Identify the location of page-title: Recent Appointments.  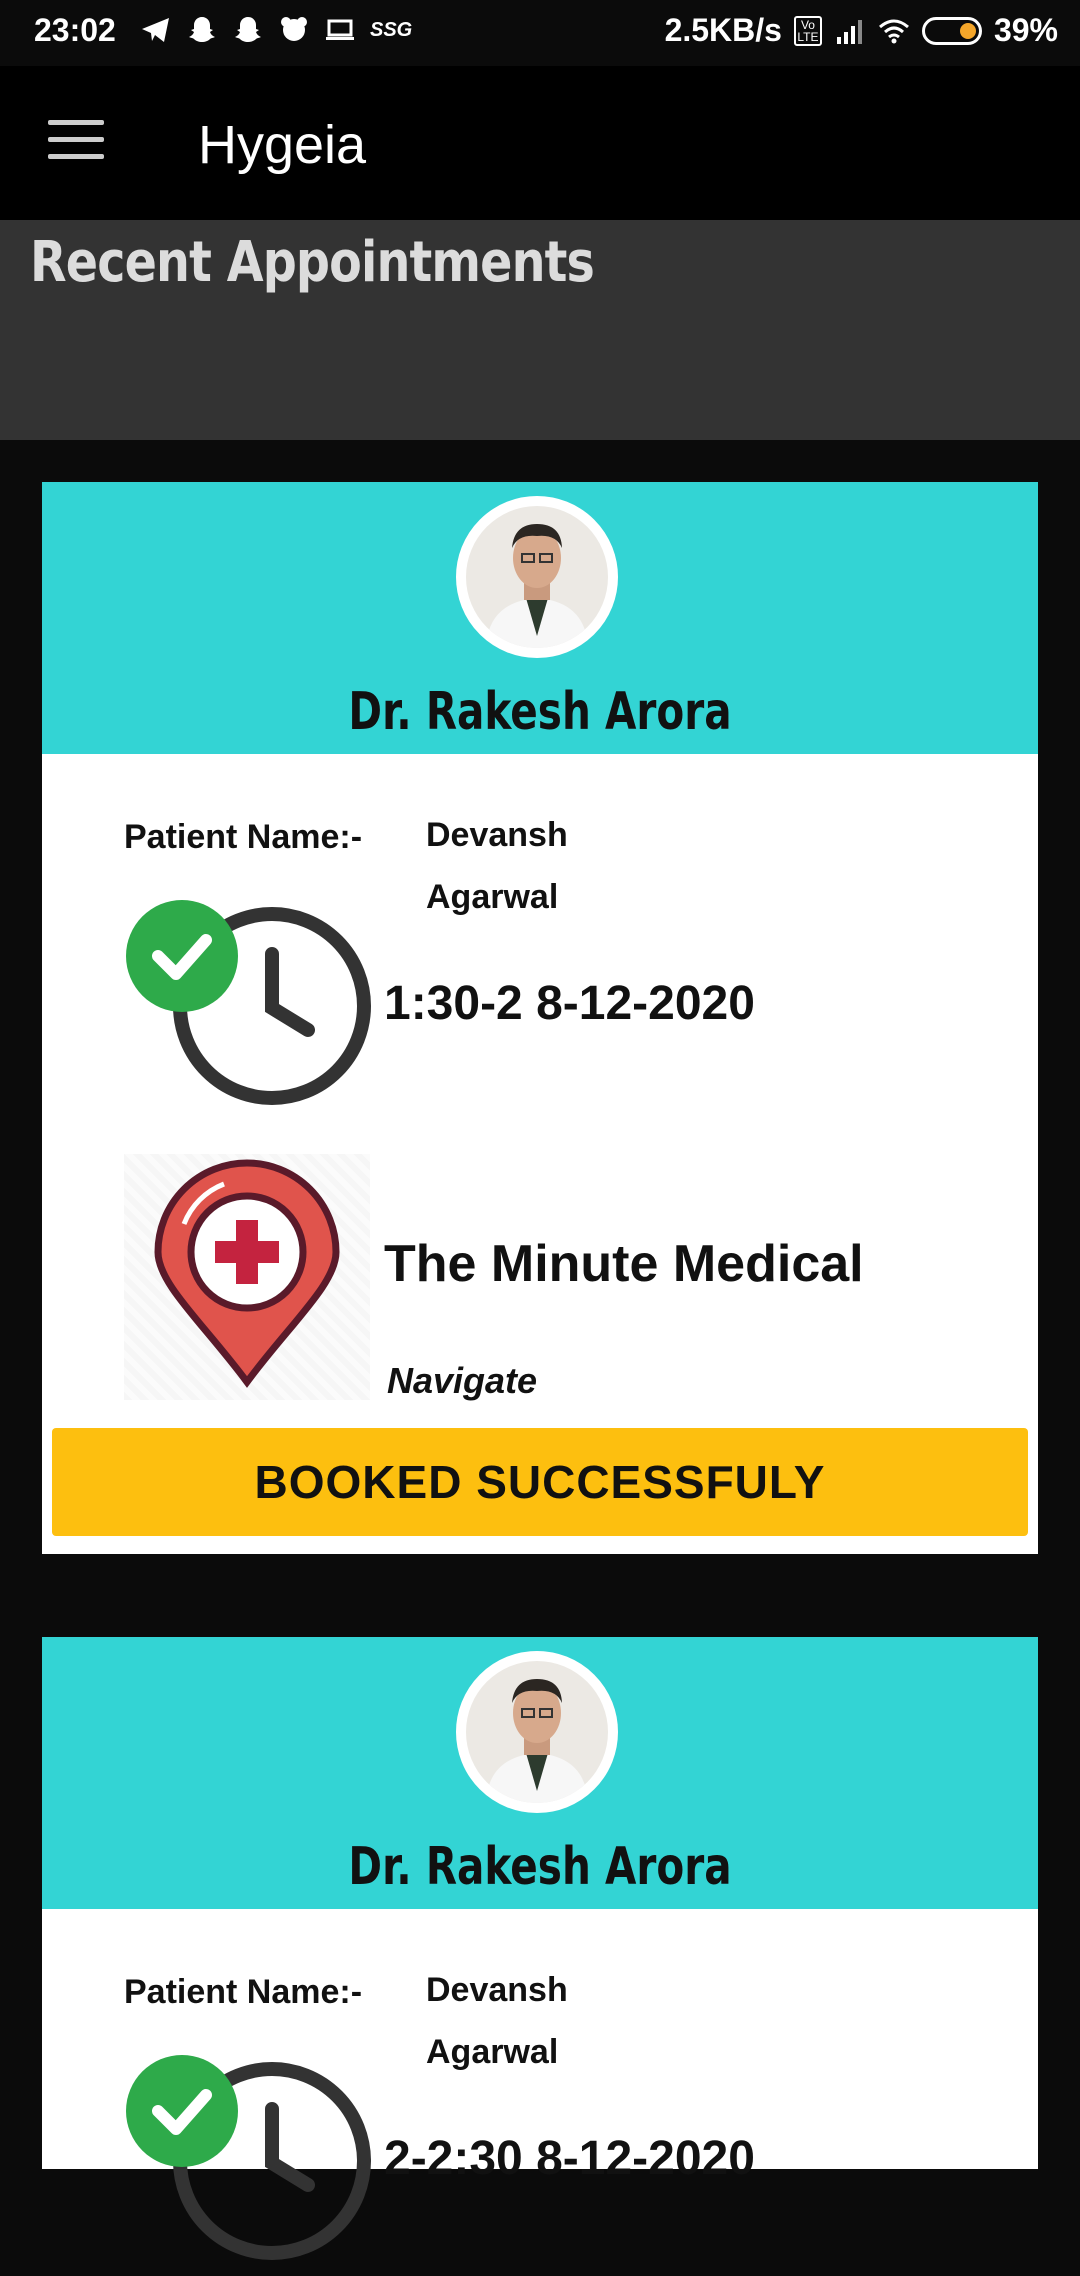
(312, 262).